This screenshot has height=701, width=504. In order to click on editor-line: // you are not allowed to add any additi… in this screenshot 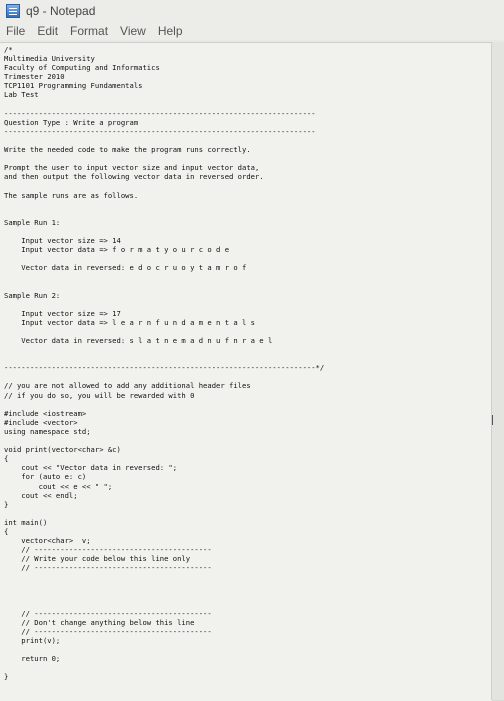, I will do `click(127, 386)`.